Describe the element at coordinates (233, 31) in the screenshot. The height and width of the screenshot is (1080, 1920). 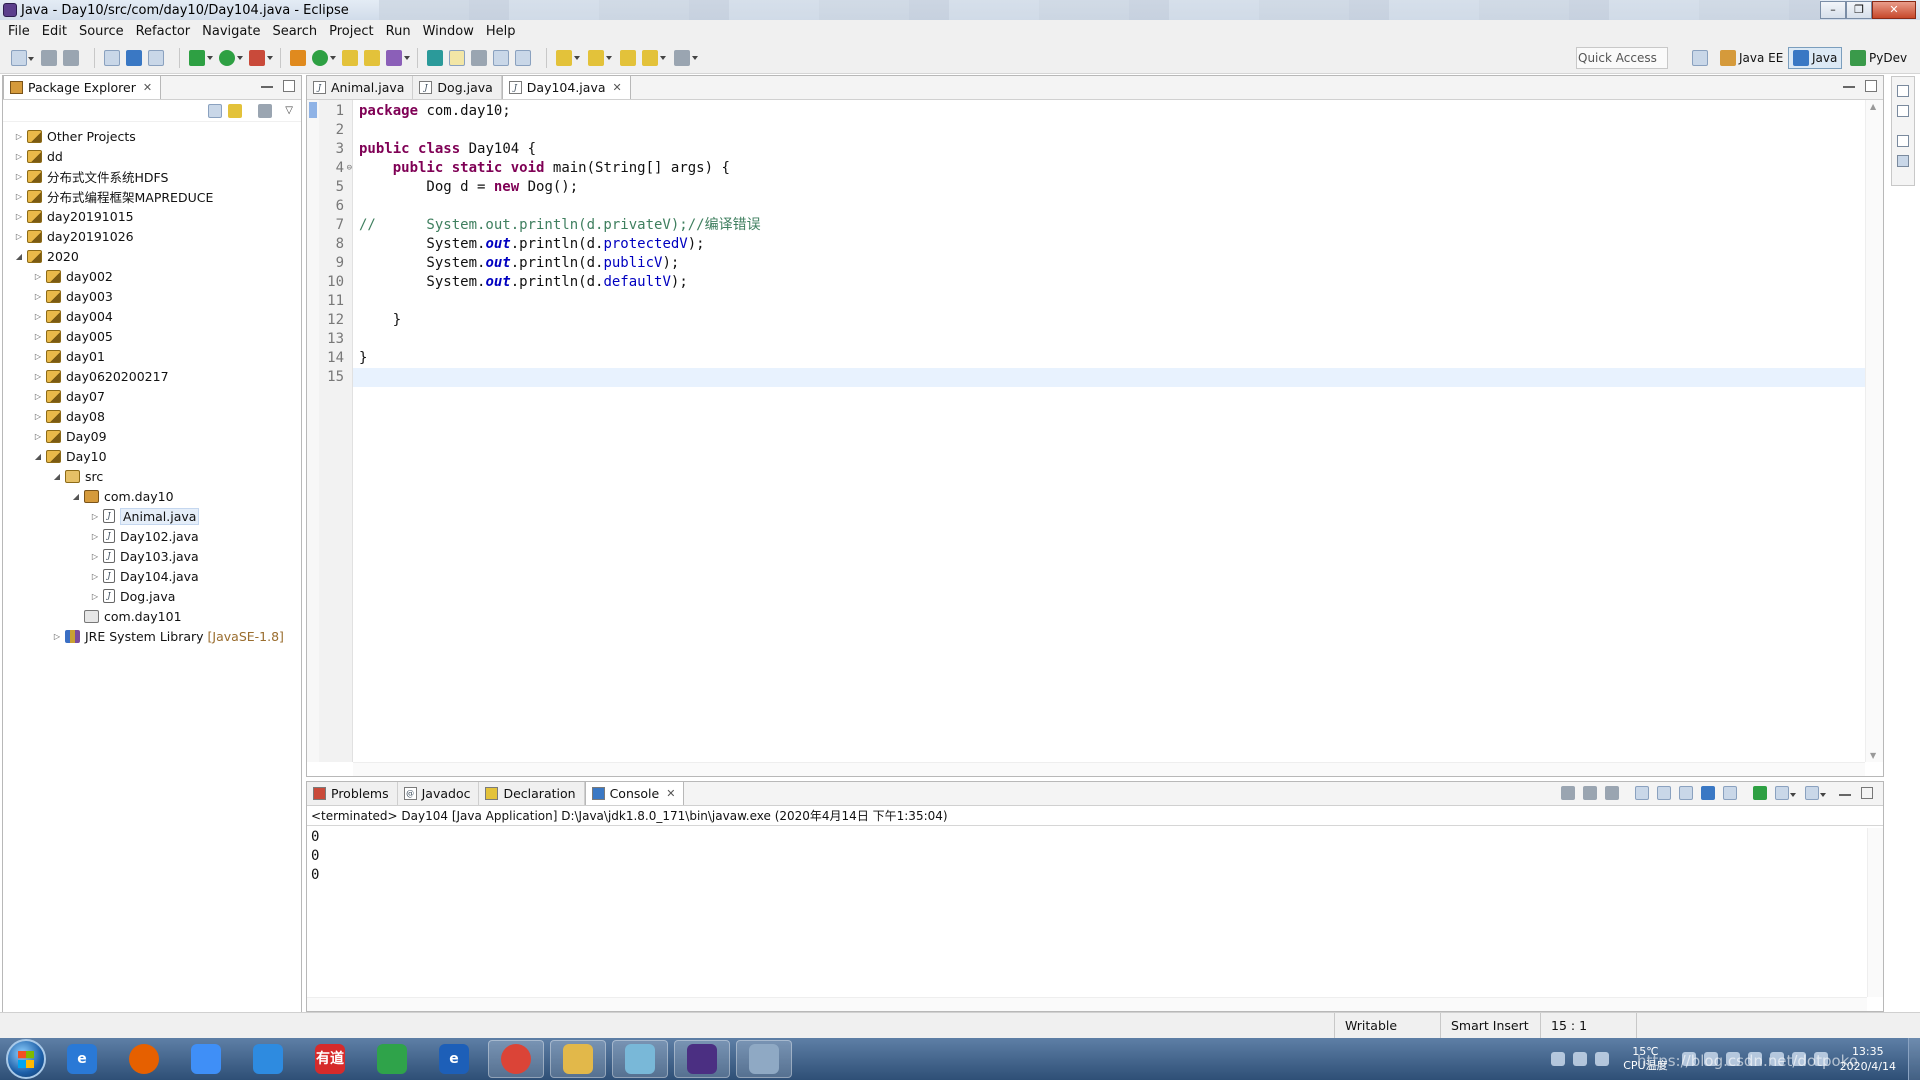
I see `menu-navigate: Navigate` at that location.